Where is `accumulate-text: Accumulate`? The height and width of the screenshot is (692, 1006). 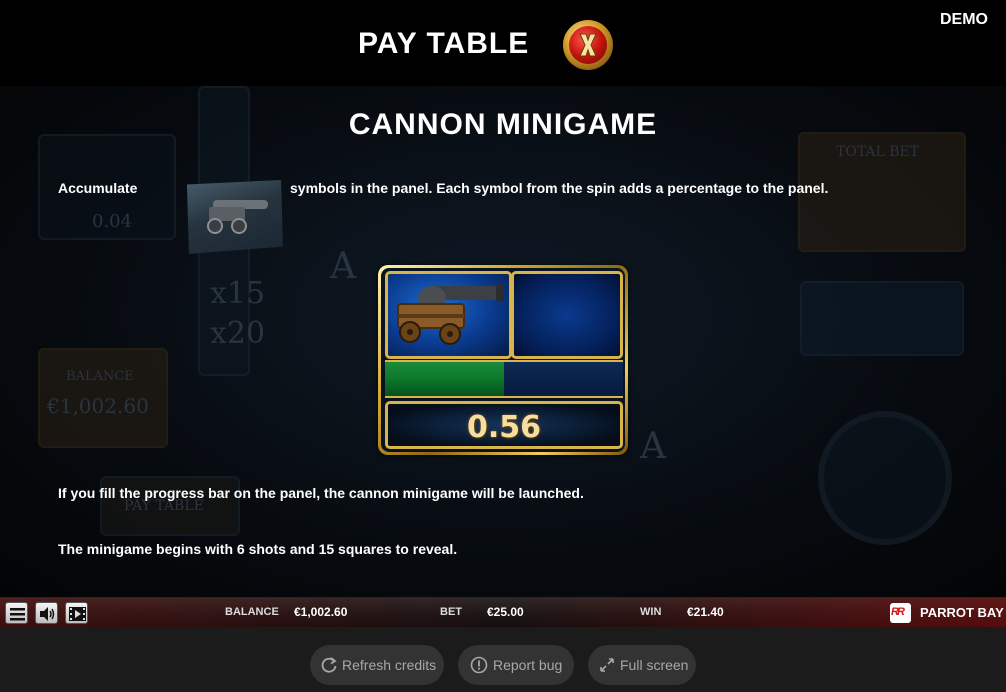 accumulate-text: Accumulate is located at coordinates (98, 188).